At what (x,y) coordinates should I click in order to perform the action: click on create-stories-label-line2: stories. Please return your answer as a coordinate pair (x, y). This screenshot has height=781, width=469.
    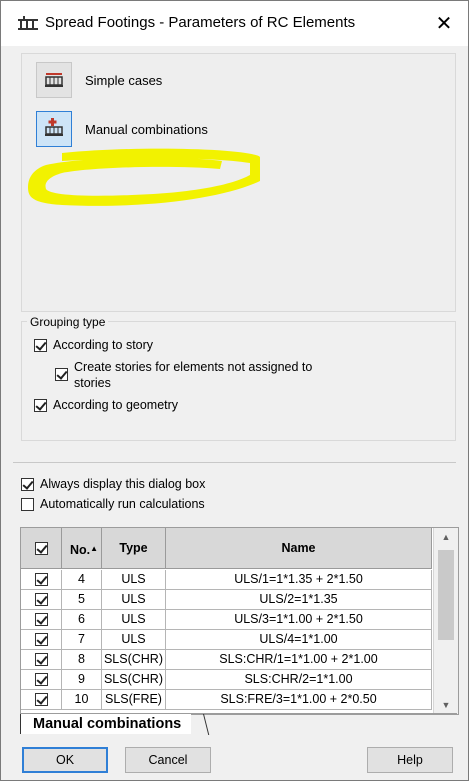
    Looking at the image, I should click on (92, 383).